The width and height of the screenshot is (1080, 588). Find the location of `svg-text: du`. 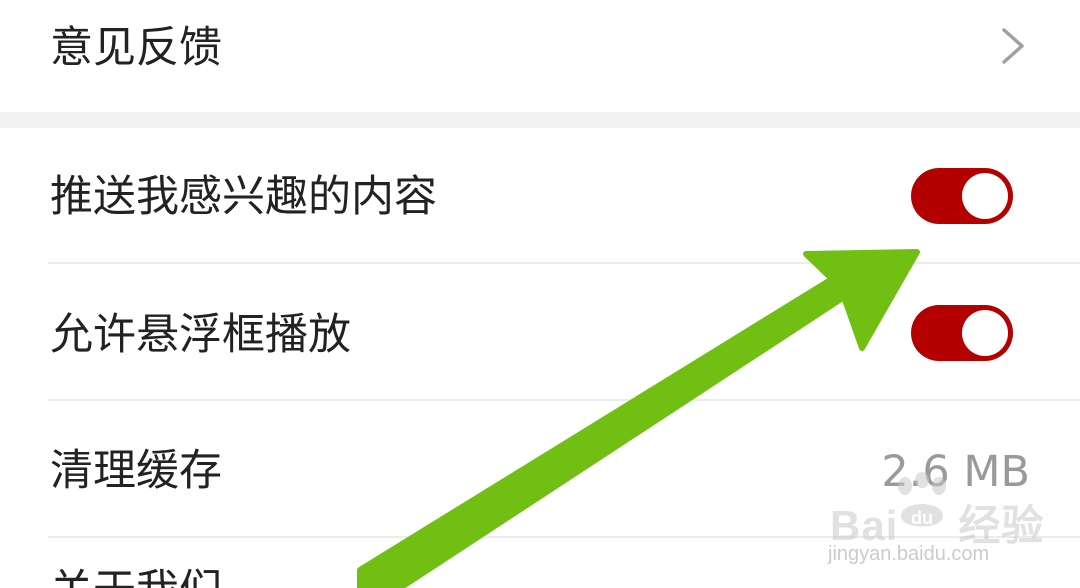

svg-text: du is located at coordinates (922, 518).